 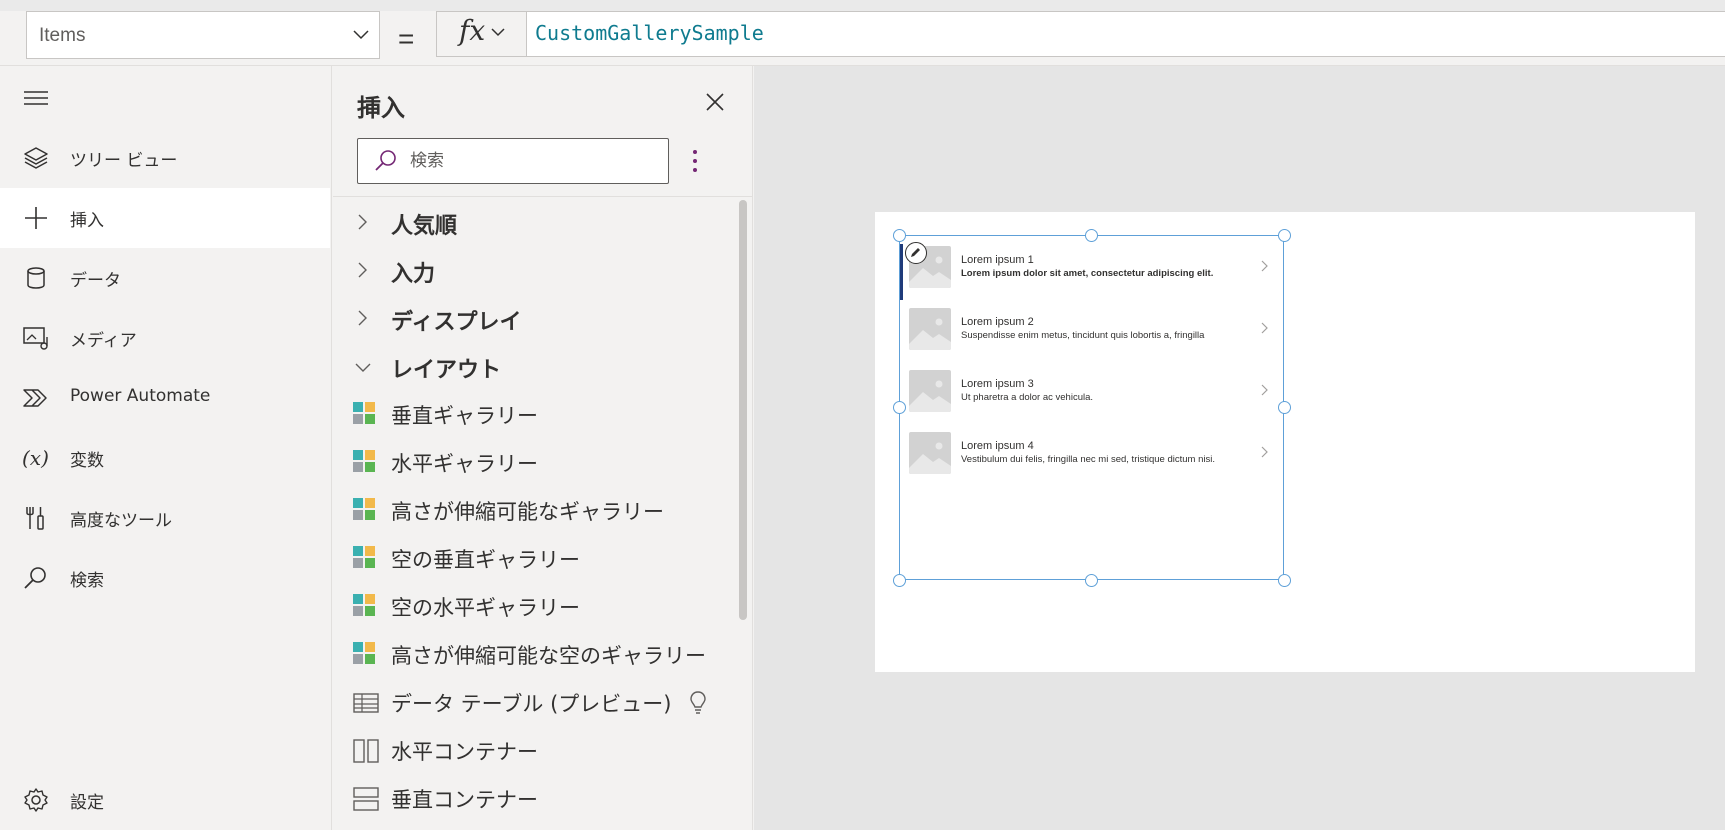 I want to click on nav-item-tree-view: ツリー ビュー, so click(x=165, y=158).